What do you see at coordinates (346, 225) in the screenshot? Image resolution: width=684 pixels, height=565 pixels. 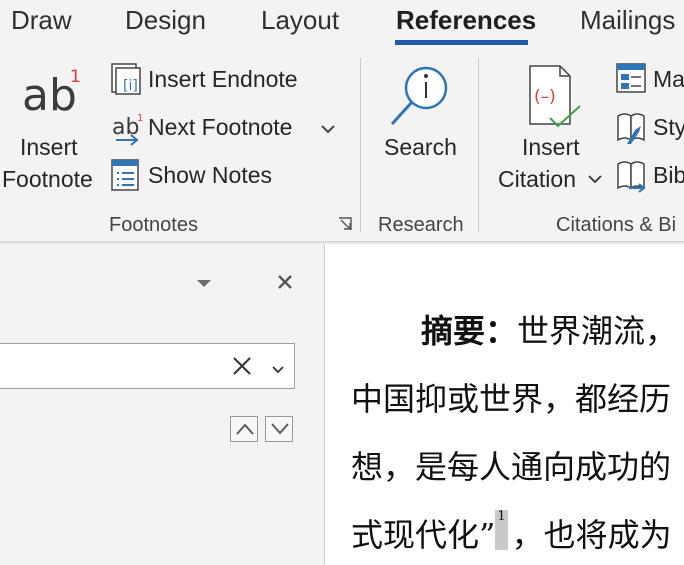 I see `footnotes-dialog-launcher-icon` at bounding box center [346, 225].